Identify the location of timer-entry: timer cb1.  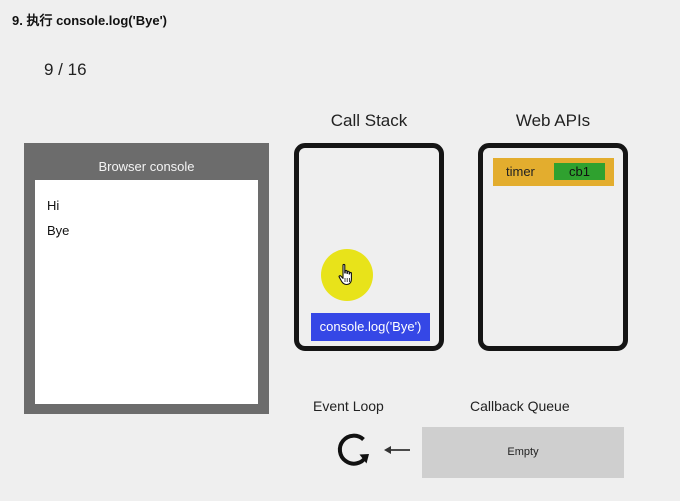
(553, 172).